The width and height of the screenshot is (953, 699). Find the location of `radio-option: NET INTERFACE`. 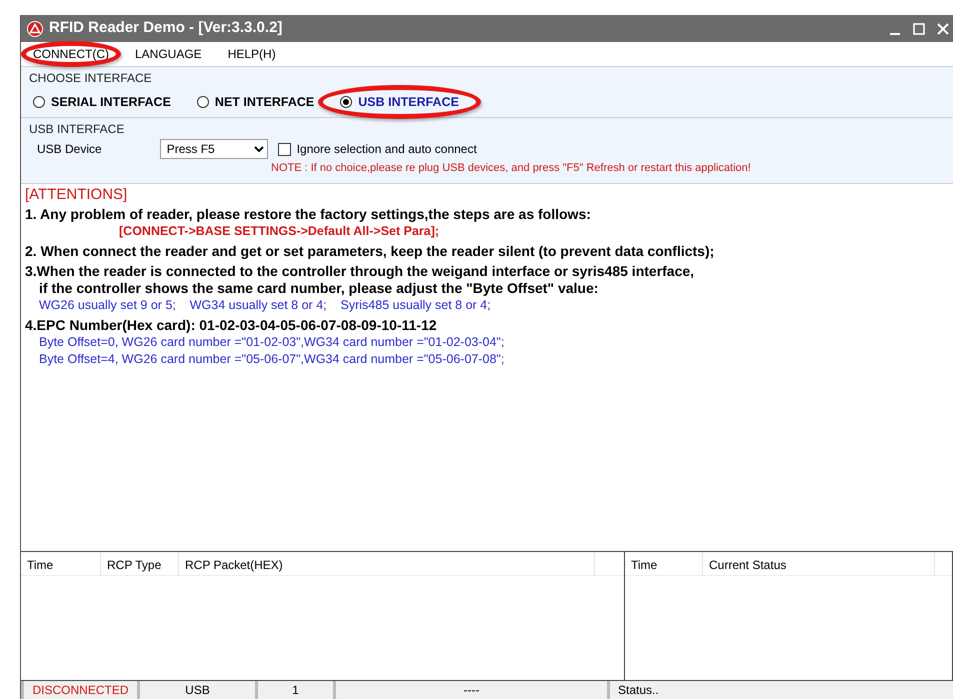

radio-option: NET INTERFACE is located at coordinates (255, 102).